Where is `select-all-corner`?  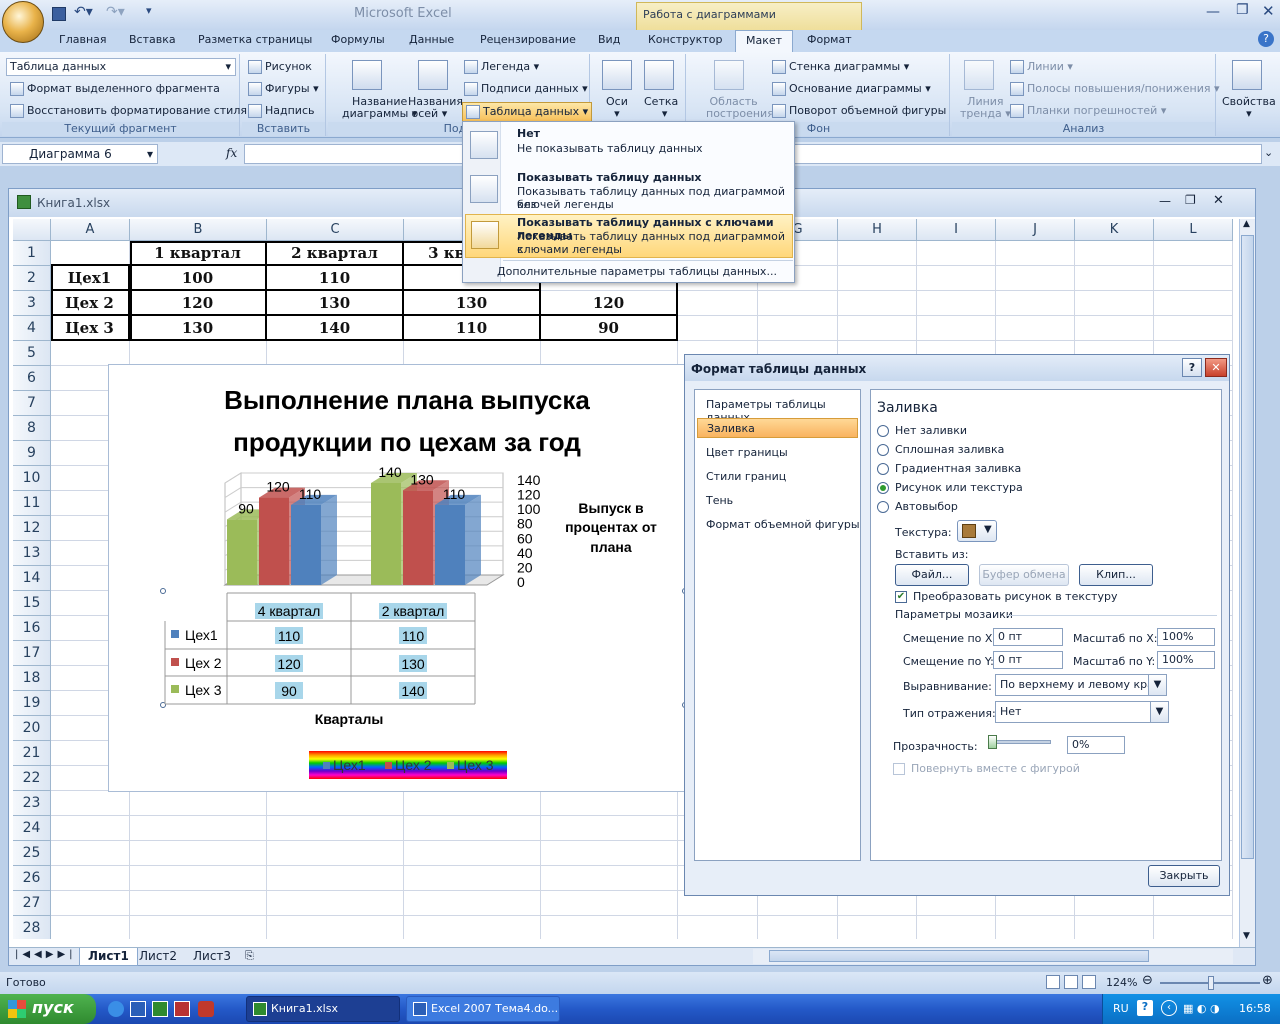 select-all-corner is located at coordinates (32, 230).